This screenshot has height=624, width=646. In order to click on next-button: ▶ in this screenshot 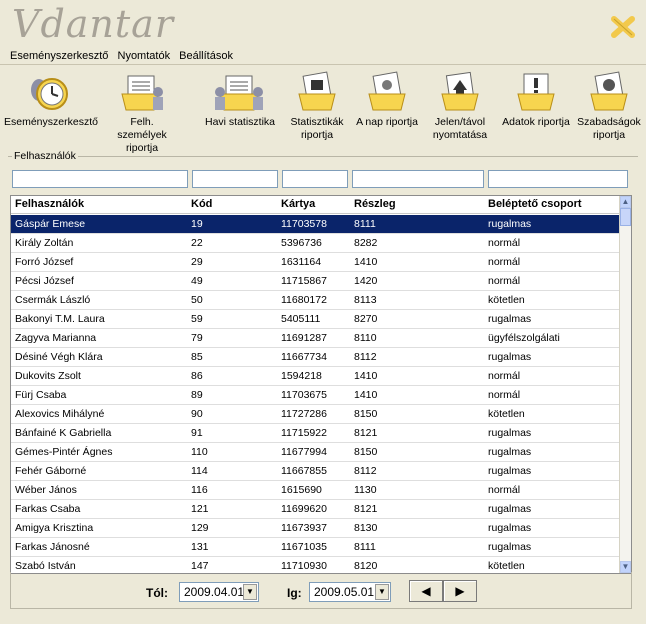, I will do `click(460, 591)`.